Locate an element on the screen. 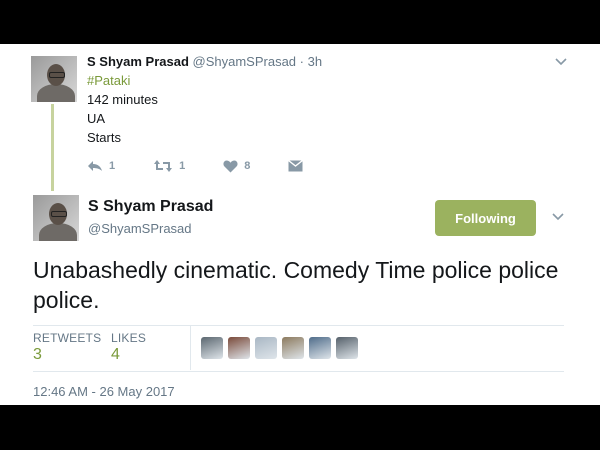  direct-message-button is located at coordinates (298, 166).